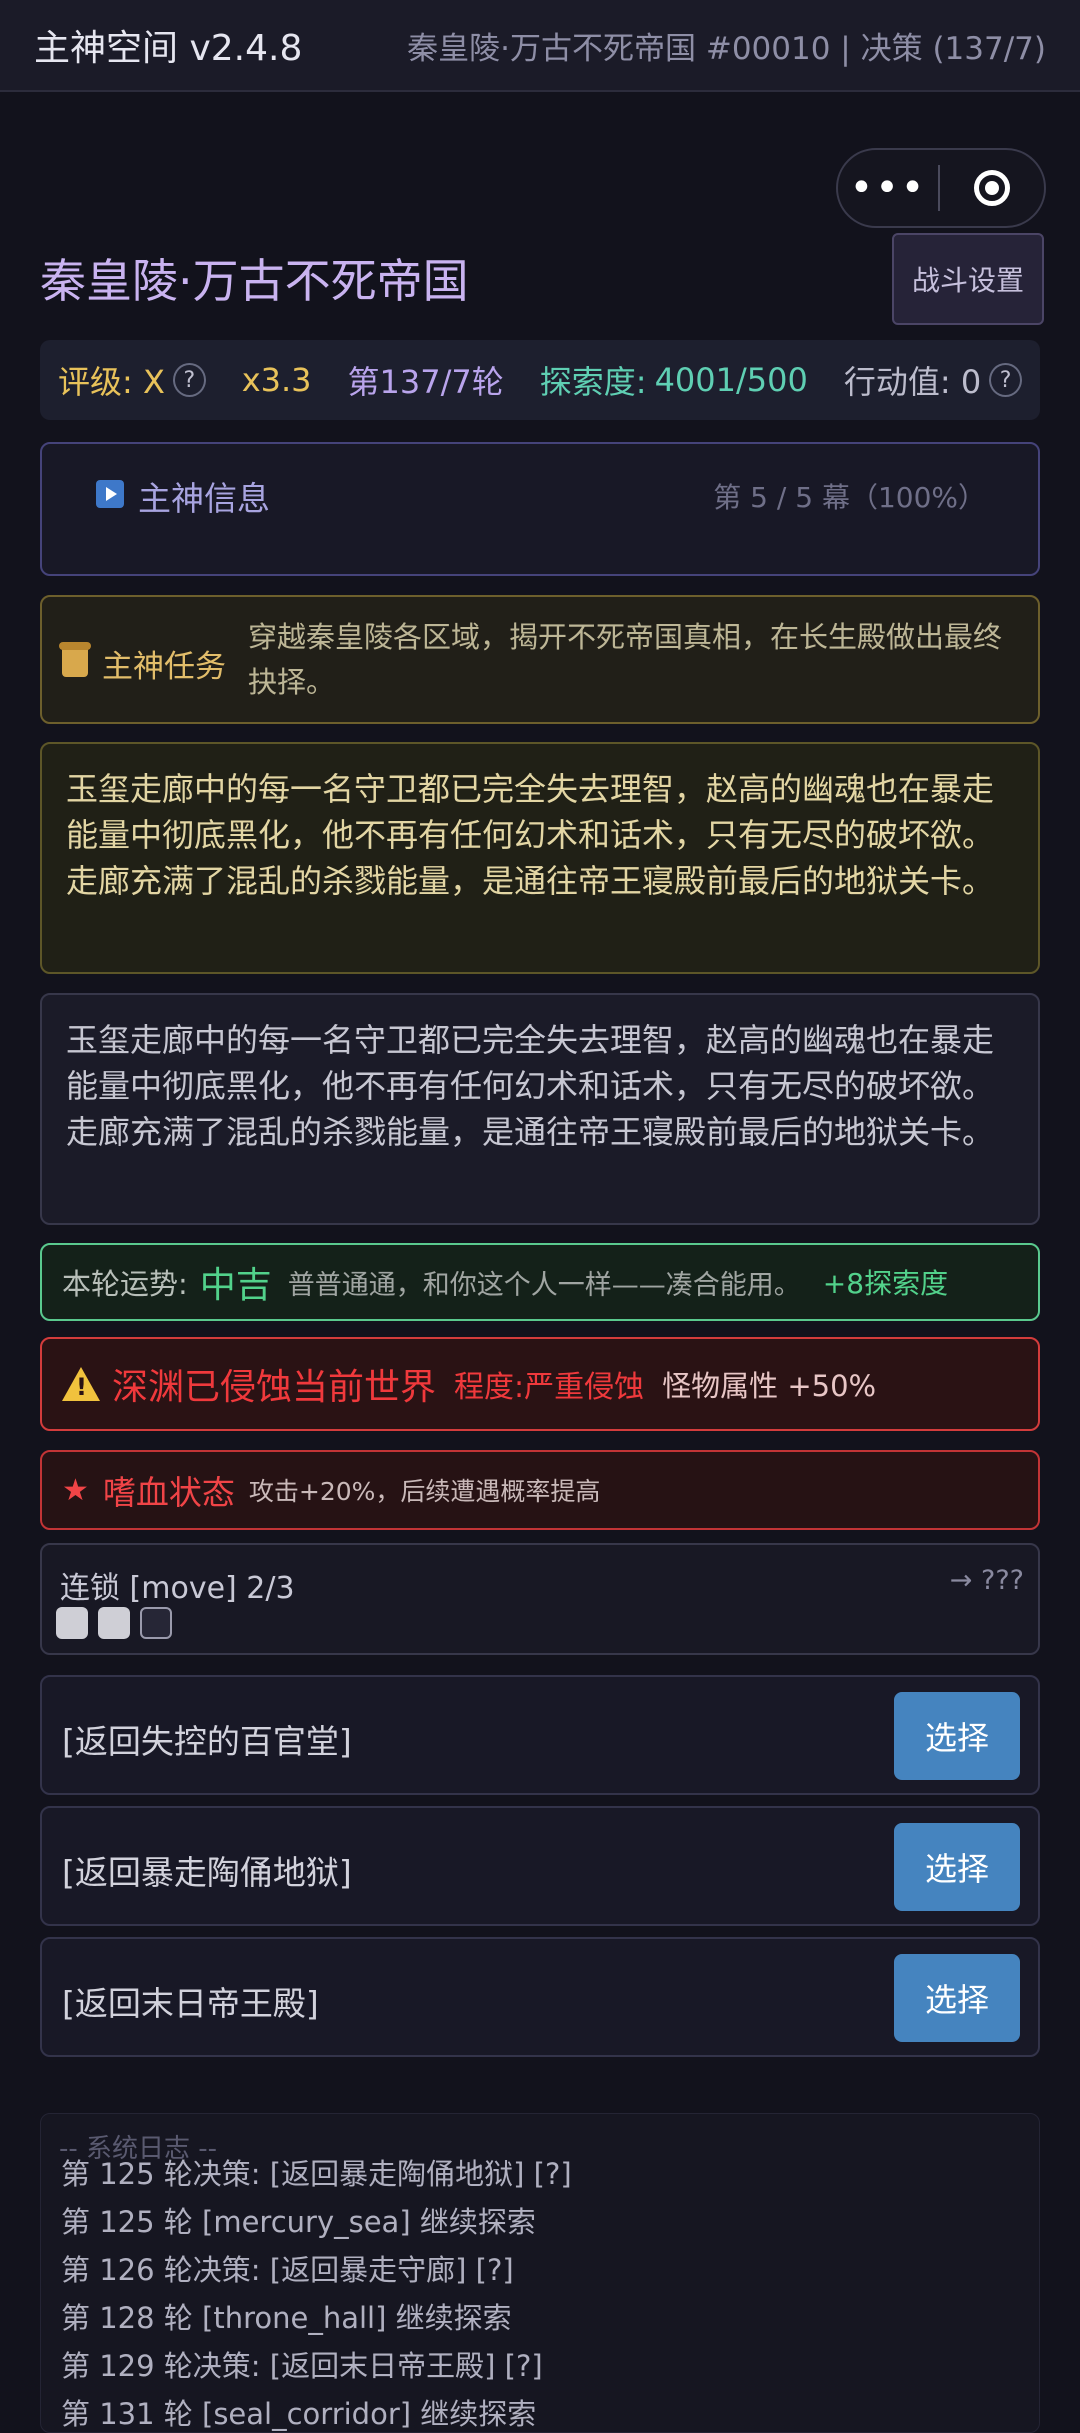 Image resolution: width=1080 pixels, height=2433 pixels. Describe the element at coordinates (769, 1386) in the screenshot. I see `abyss-effect: 怪物属性 +50%` at that location.